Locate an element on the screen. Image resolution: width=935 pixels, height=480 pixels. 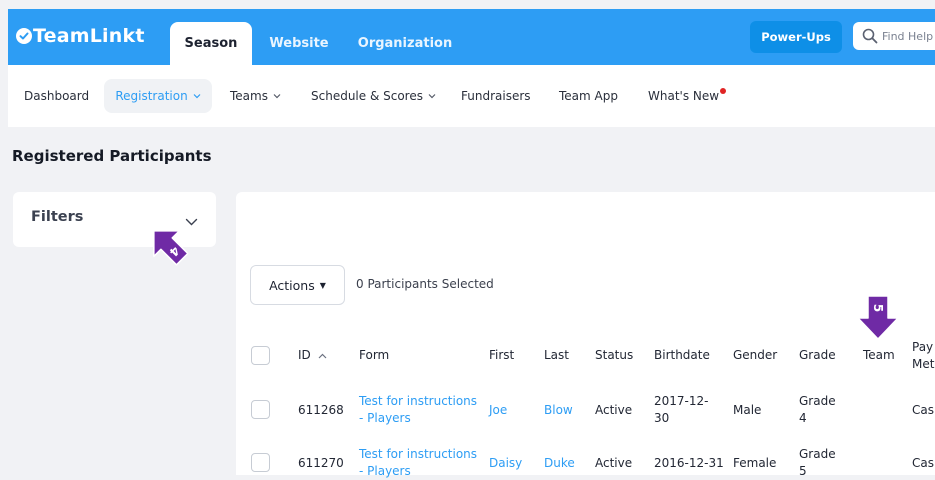
cell-id: 611268 is located at coordinates (321, 410).